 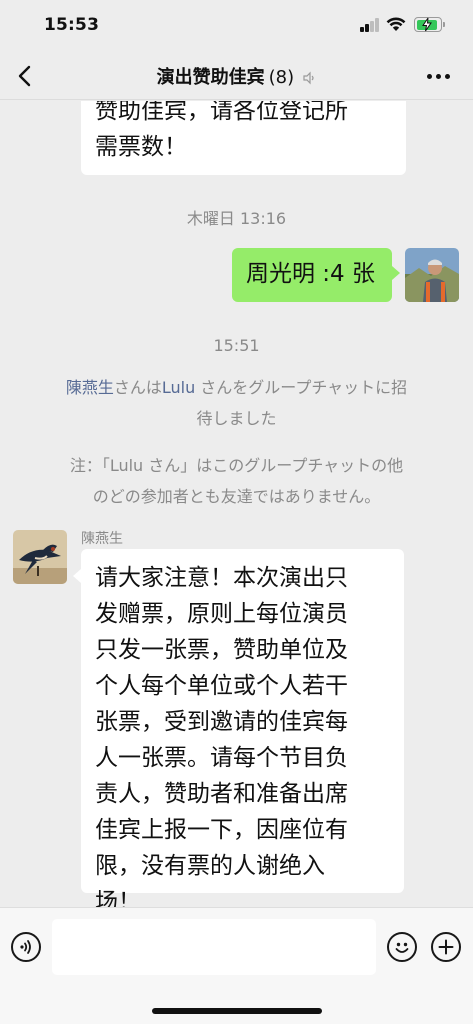 What do you see at coordinates (214, 947) in the screenshot?
I see `message-input` at bounding box center [214, 947].